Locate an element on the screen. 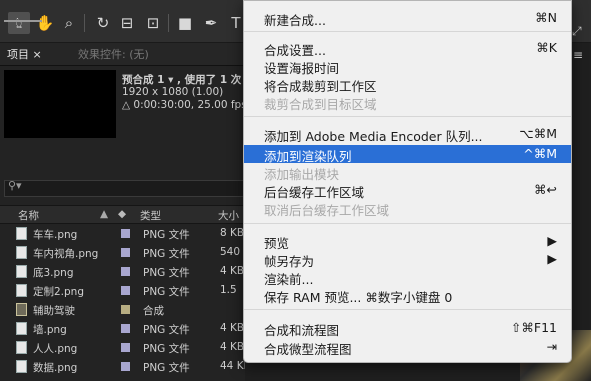 Image resolution: width=591 pixels, height=381 pixels. panel-tabs: 项目 × 效果控件: (无) is located at coordinates (122, 54).